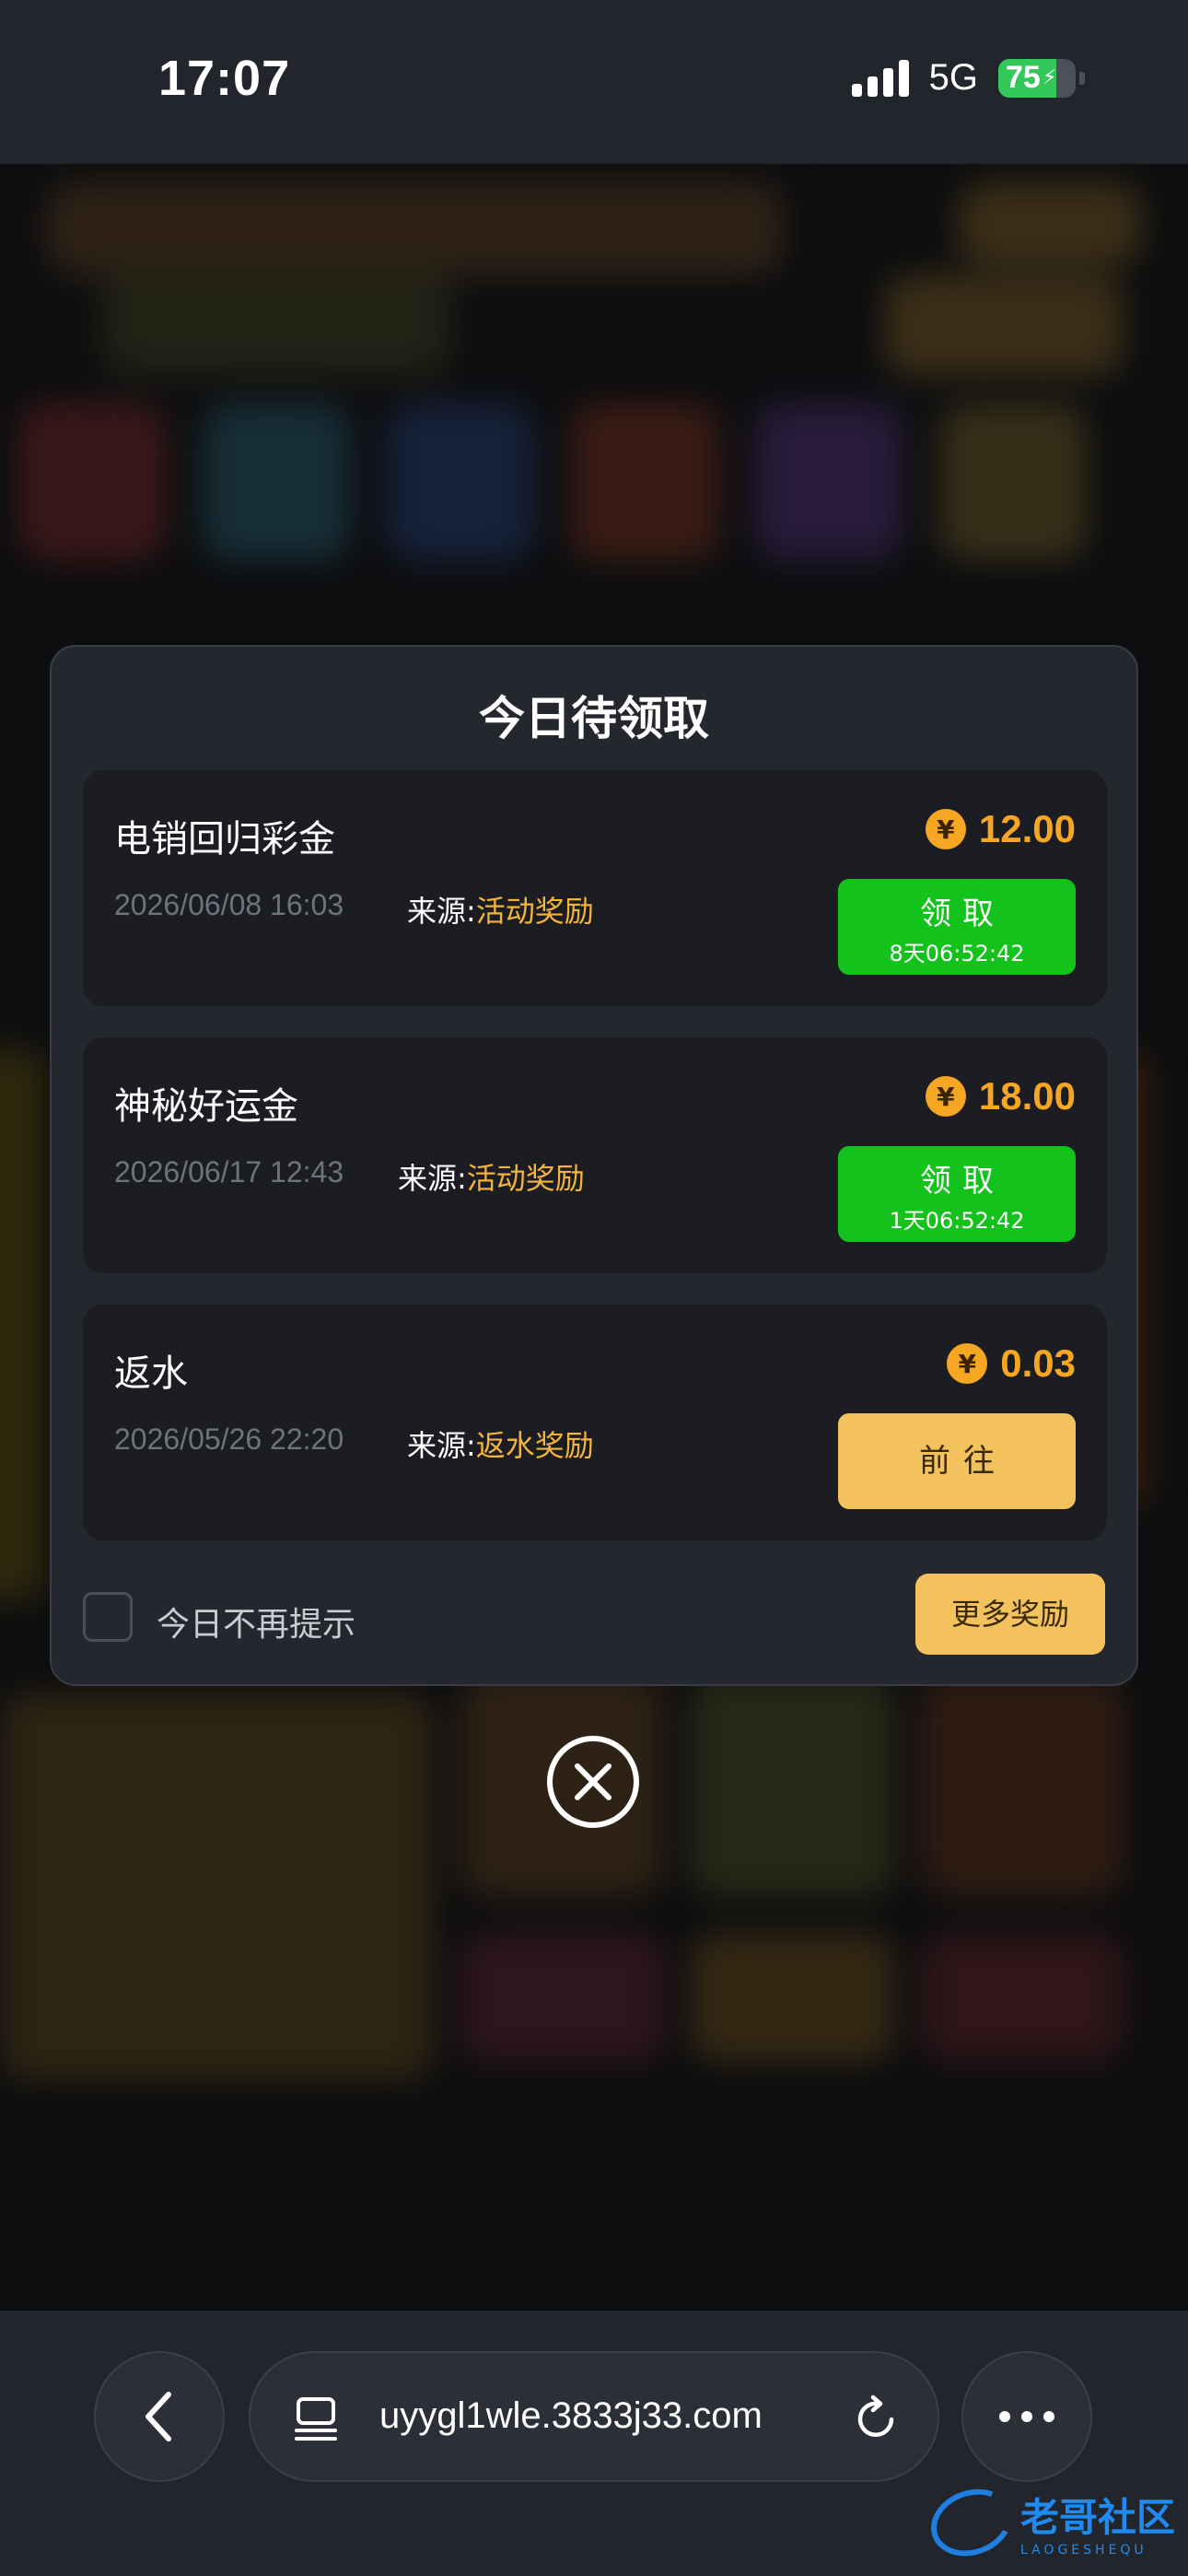 The image size is (1188, 2576). Describe the element at coordinates (1038, 1363) in the screenshot. I see `amount-value: 0.03` at that location.